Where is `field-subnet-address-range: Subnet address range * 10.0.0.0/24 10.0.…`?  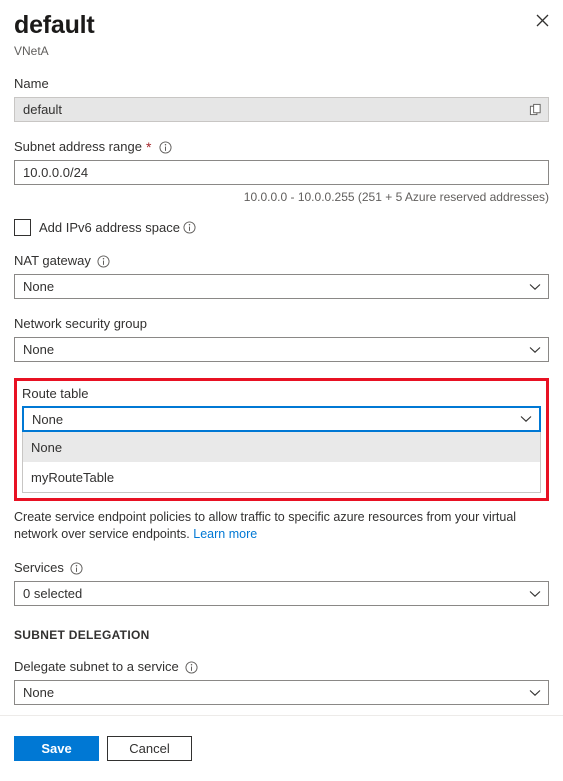
field-subnet-address-range: Subnet address range * 10.0.0.0/24 10.0.… is located at coordinates (281, 171).